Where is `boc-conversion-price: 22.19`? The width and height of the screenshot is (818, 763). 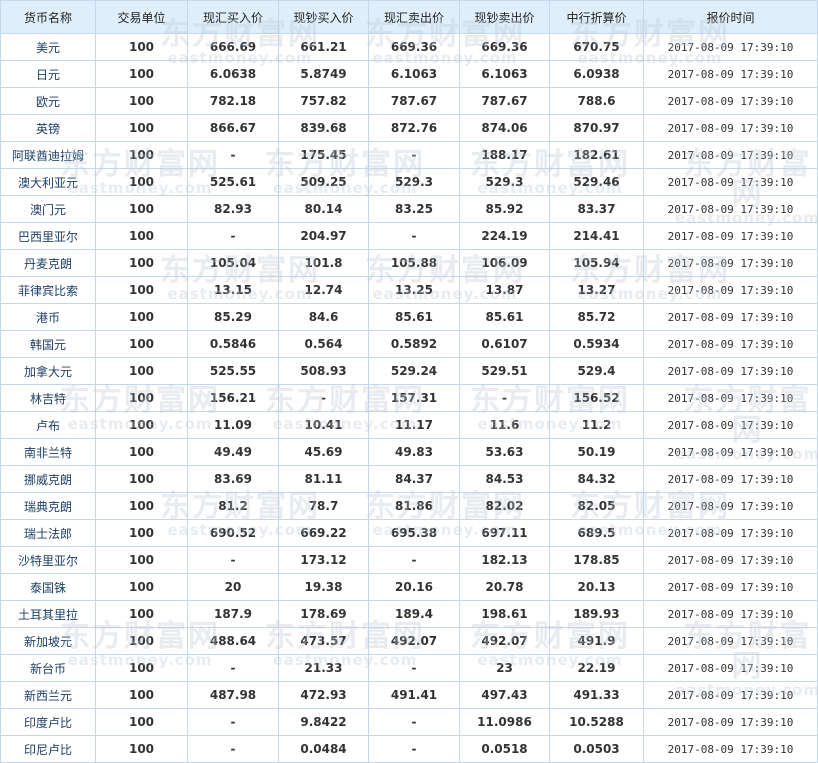
boc-conversion-price: 22.19 is located at coordinates (596, 668).